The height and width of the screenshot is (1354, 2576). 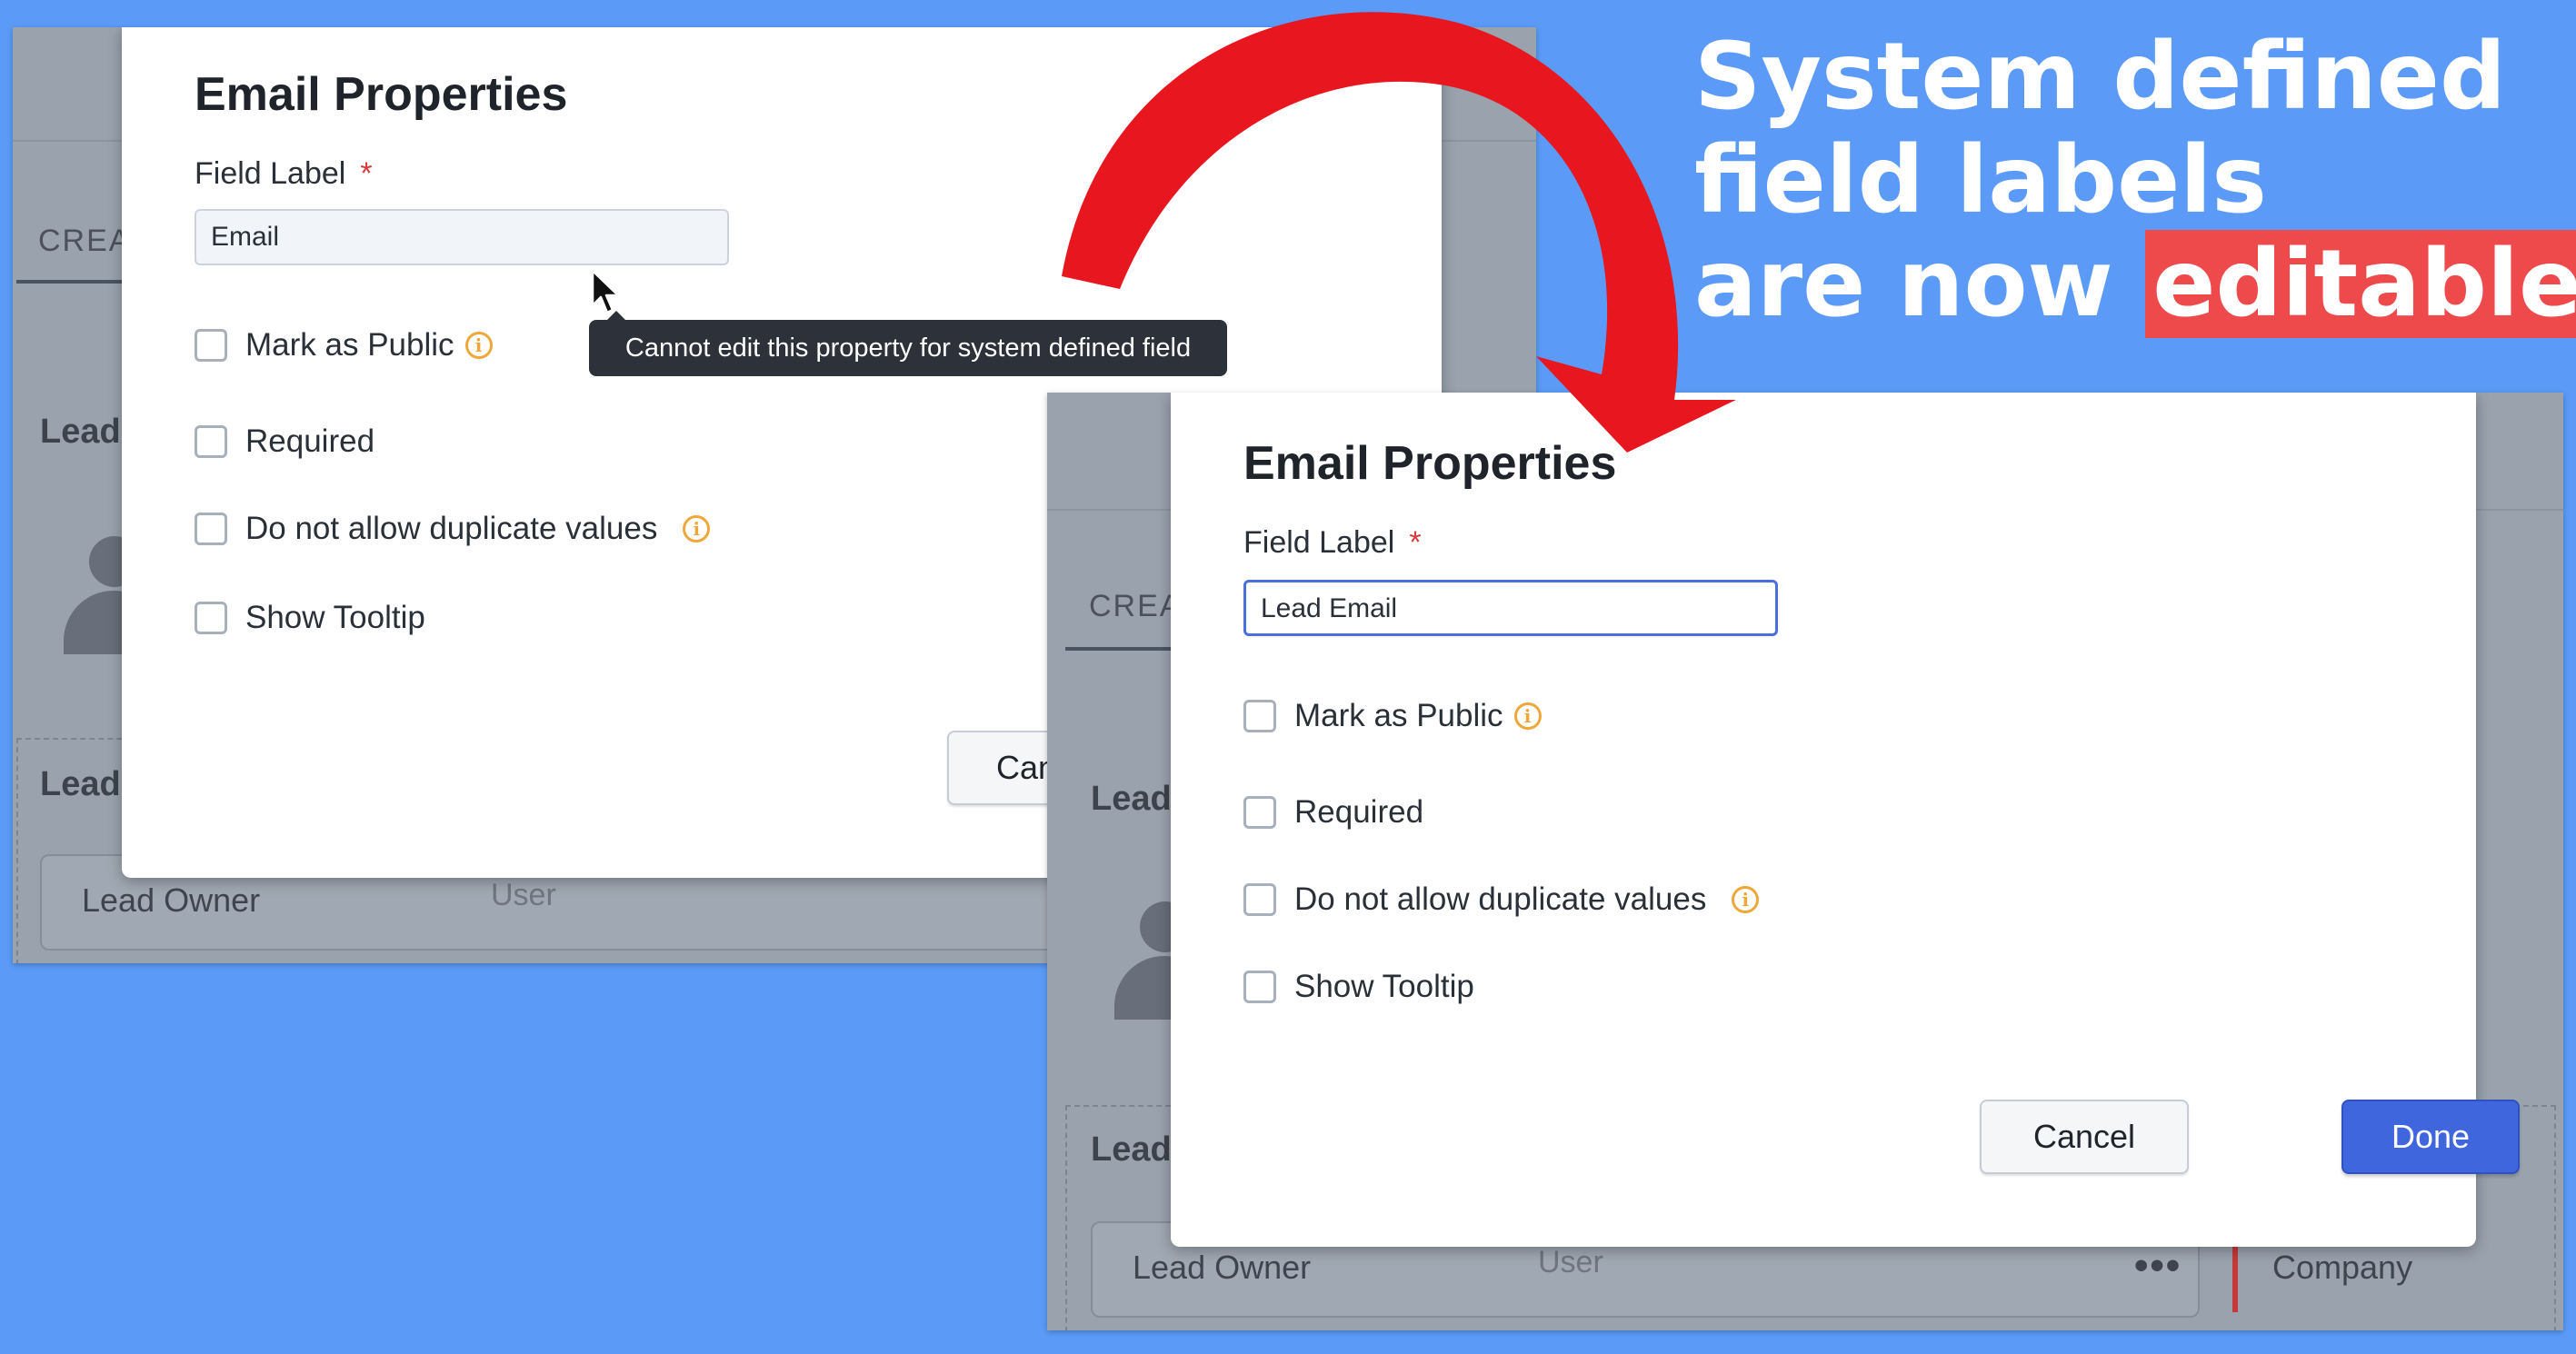 What do you see at coordinates (2084, 1137) in the screenshot?
I see `cancel-button: Cancel` at bounding box center [2084, 1137].